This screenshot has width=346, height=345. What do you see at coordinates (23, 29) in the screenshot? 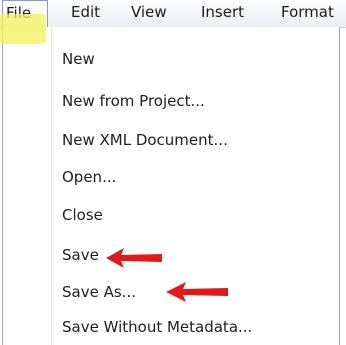
I see `file-menu-highlight` at bounding box center [23, 29].